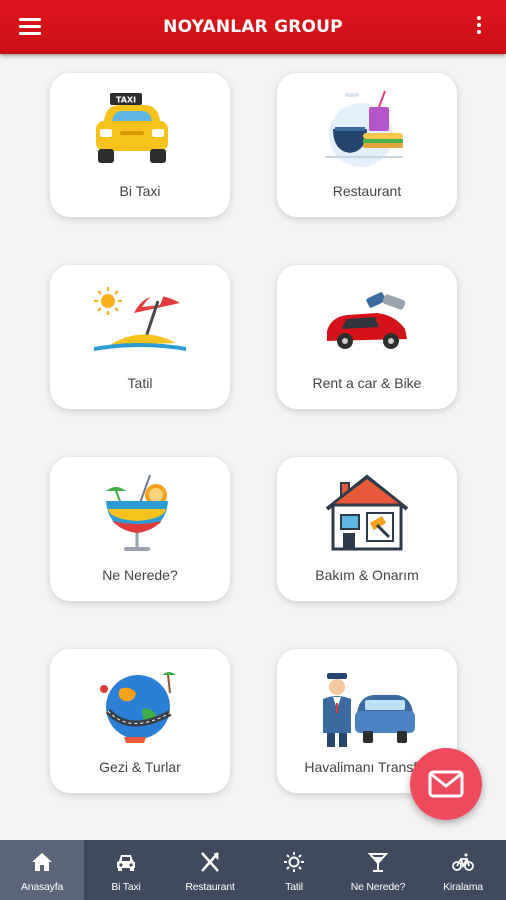 The width and height of the screenshot is (506, 900). Describe the element at coordinates (210, 887) in the screenshot. I see `nav-label: Restaurant` at that location.